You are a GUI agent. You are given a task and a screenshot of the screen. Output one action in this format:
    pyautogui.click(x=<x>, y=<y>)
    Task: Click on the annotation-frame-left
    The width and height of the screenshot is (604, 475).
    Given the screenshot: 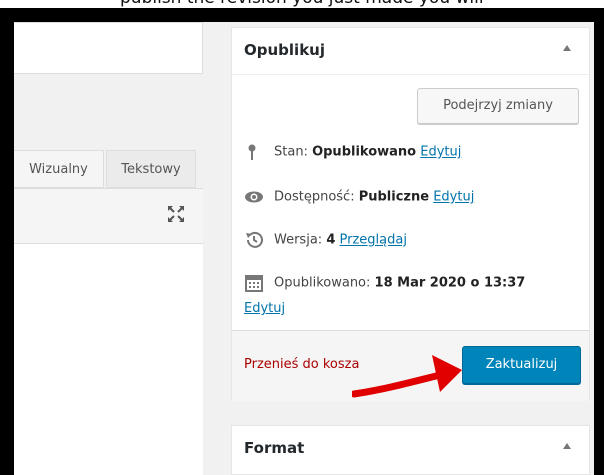 What is the action you would take?
    pyautogui.click(x=7, y=241)
    